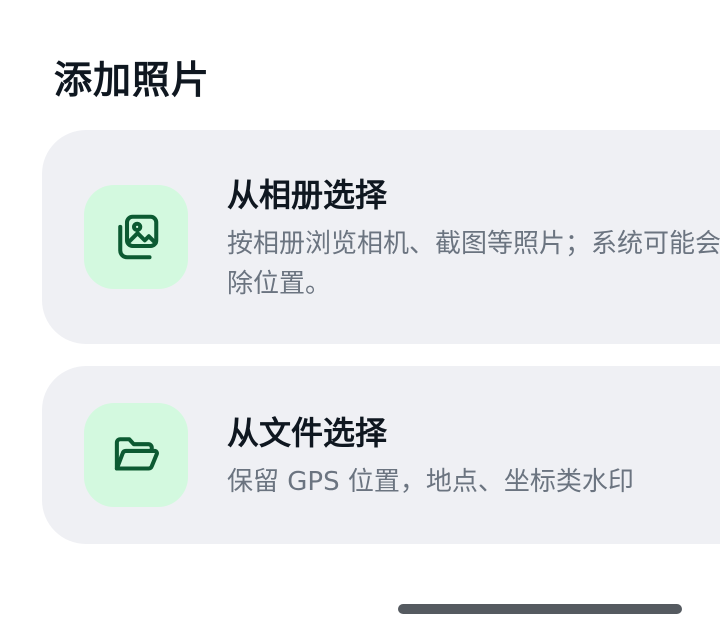 The width and height of the screenshot is (720, 640). I want to click on album-option-text: 从相册选择 按相册浏览相机、截图等照片；系统可能会移除位置。, so click(473, 239).